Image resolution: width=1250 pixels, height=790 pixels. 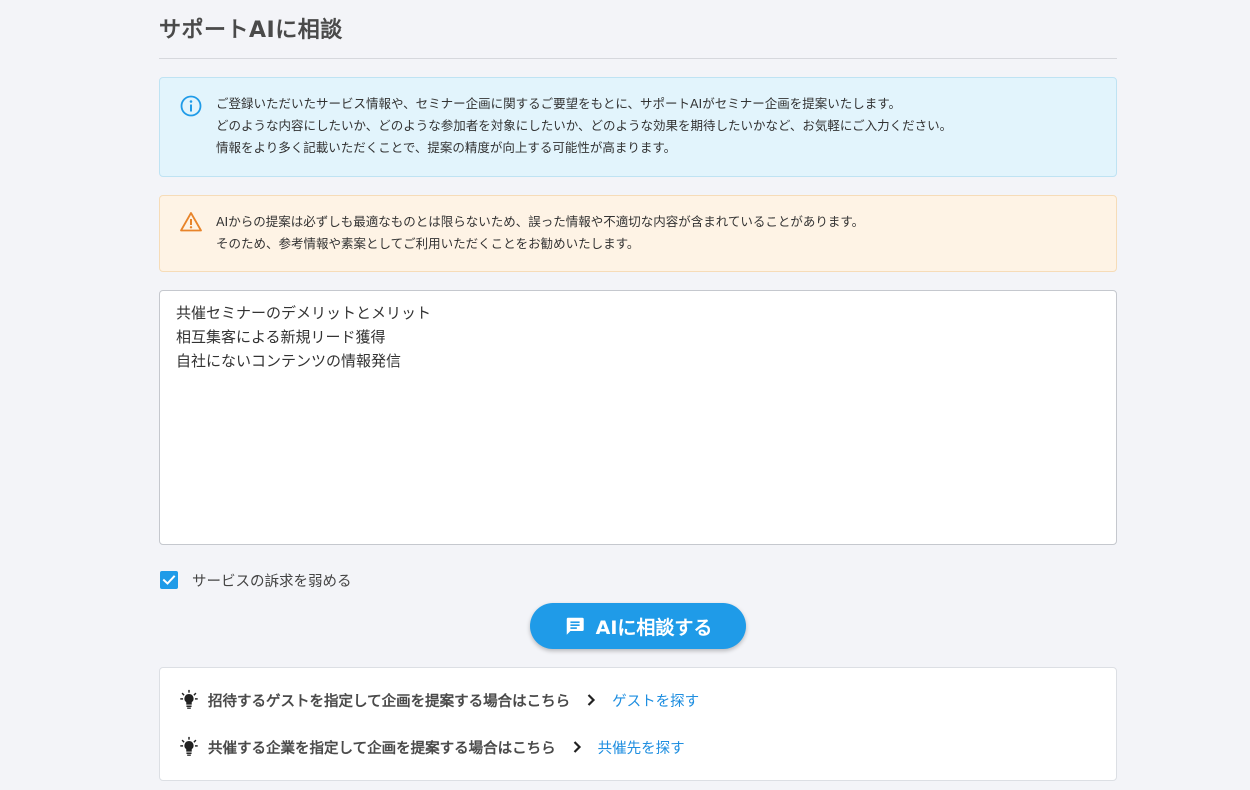 I want to click on find-guest-link: ゲストを探す, so click(x=655, y=700).